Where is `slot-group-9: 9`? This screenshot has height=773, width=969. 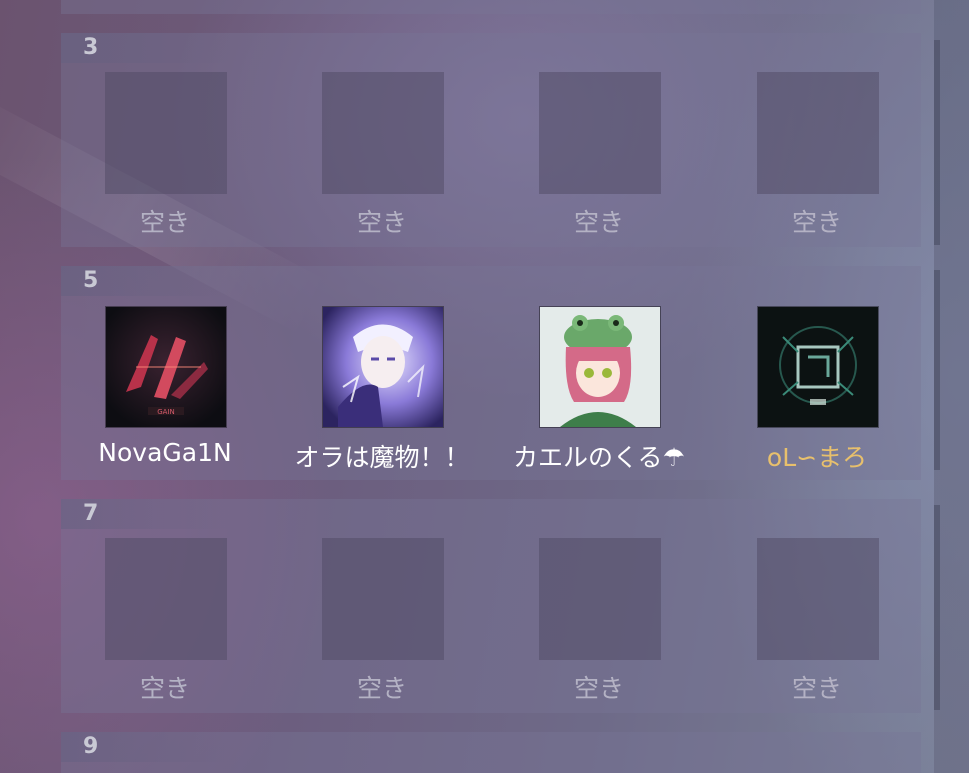 slot-group-9: 9 is located at coordinates (491, 752).